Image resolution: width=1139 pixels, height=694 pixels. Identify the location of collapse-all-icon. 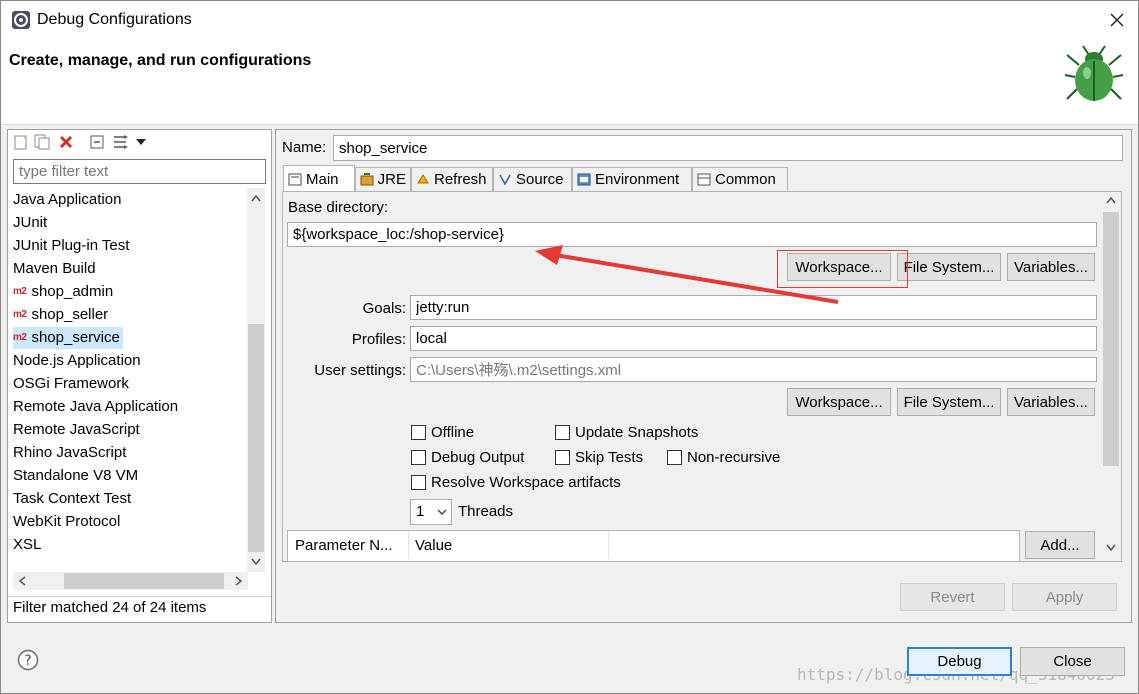
(98, 142).